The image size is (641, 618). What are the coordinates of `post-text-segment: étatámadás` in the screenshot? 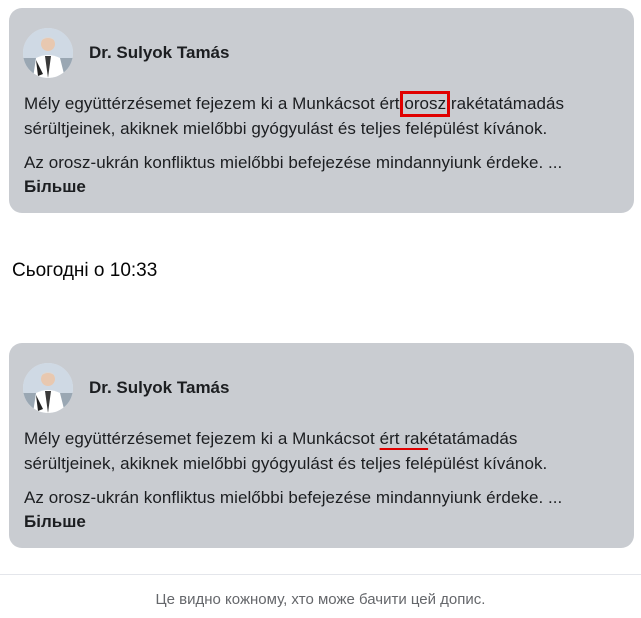 It's located at (473, 438).